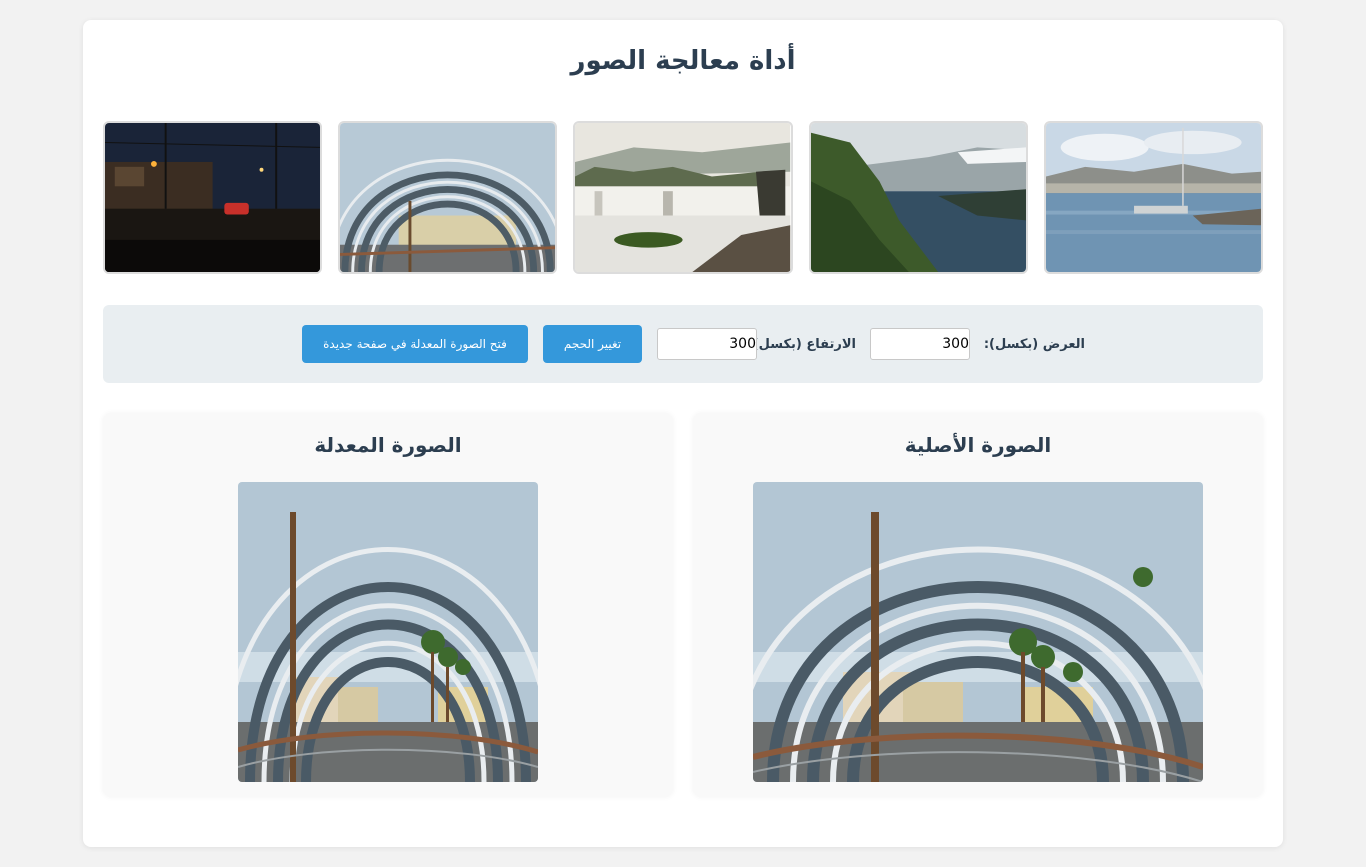 This screenshot has height=867, width=1366. I want to click on height-input: 300, so click(707, 344).